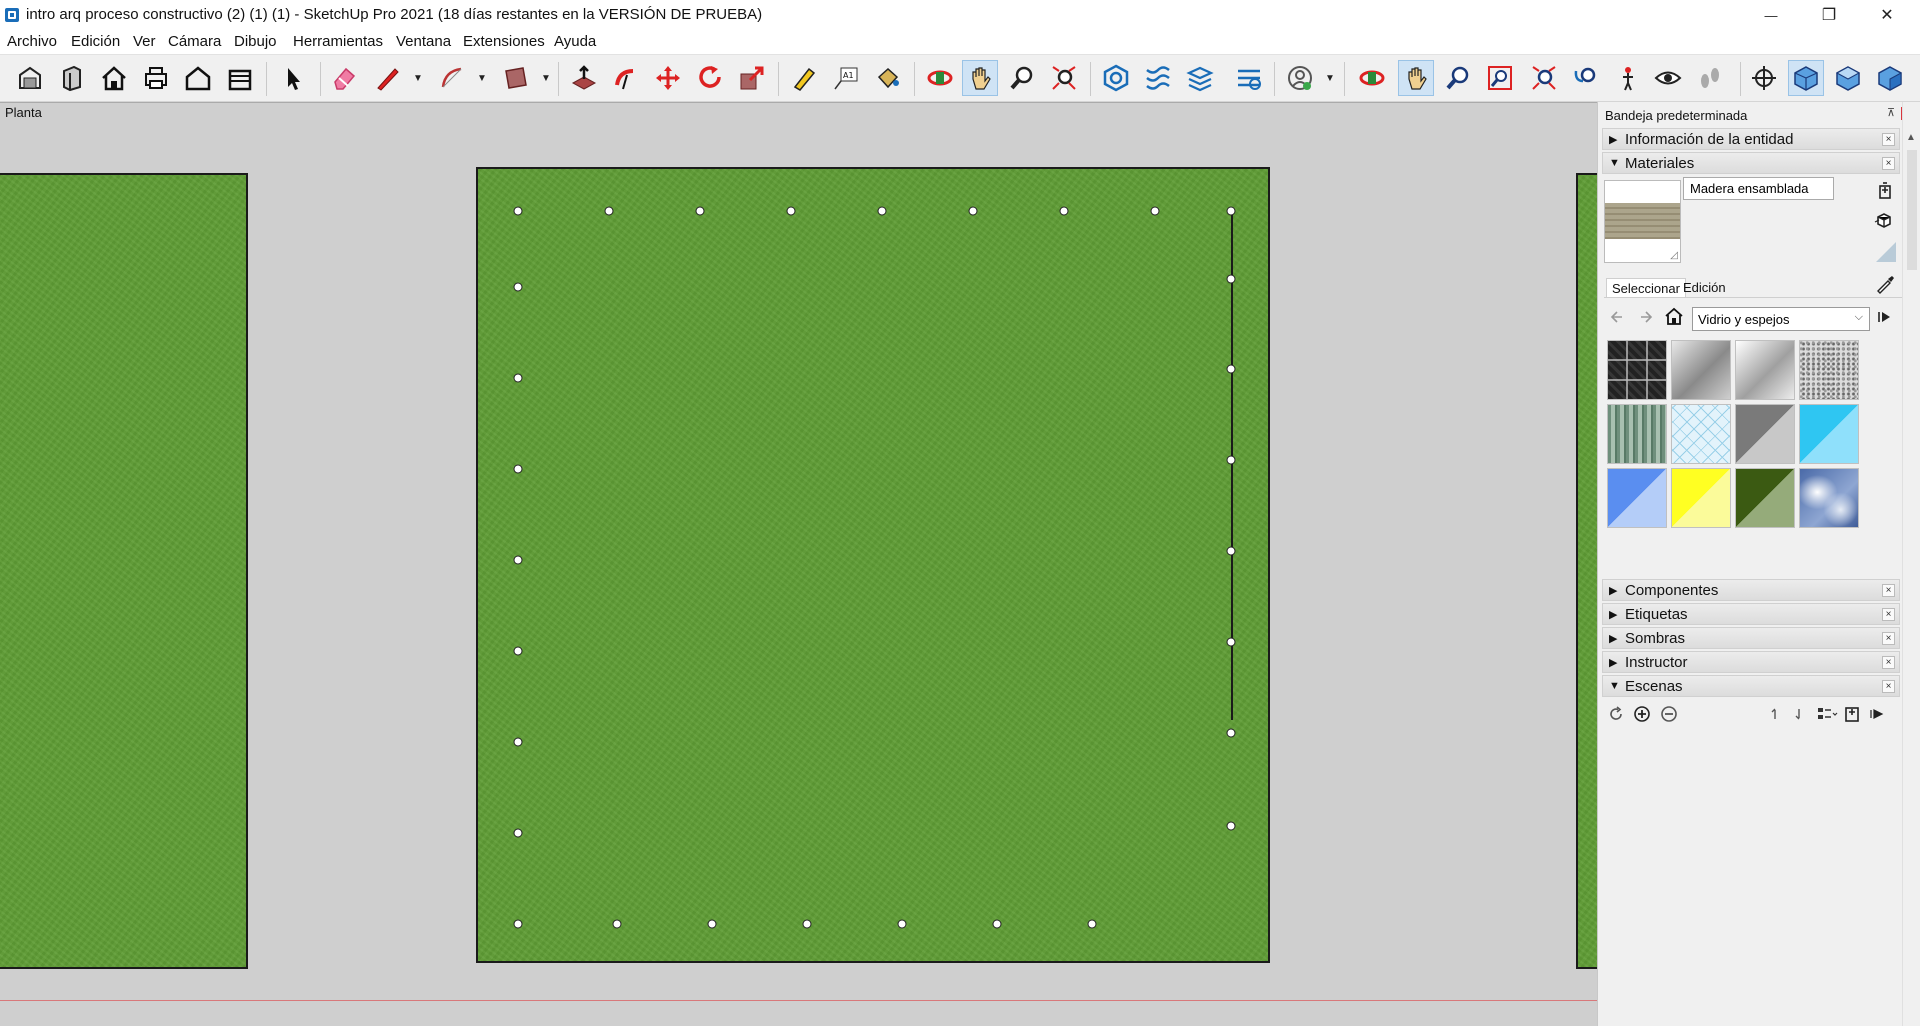 The width and height of the screenshot is (1920, 1026). What do you see at coordinates (1158, 78) in the screenshot?
I see `section-plane-icon` at bounding box center [1158, 78].